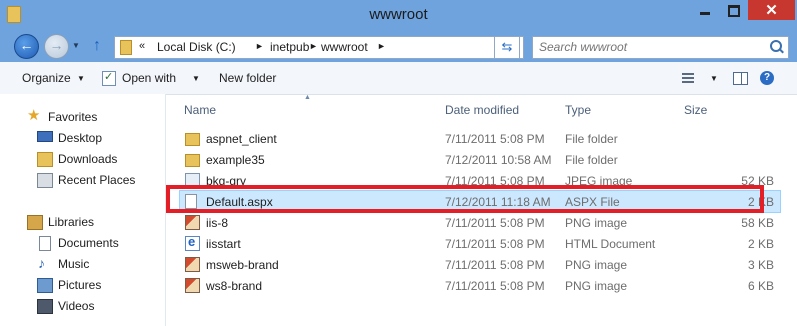 This screenshot has height=326, width=797. What do you see at coordinates (76, 306) in the screenshot?
I see `sidebar-item-videos: Videos` at bounding box center [76, 306].